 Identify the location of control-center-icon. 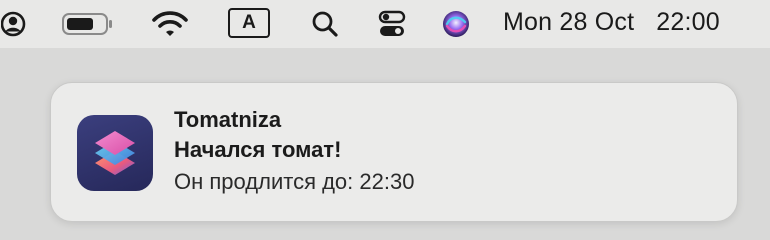
(392, 24).